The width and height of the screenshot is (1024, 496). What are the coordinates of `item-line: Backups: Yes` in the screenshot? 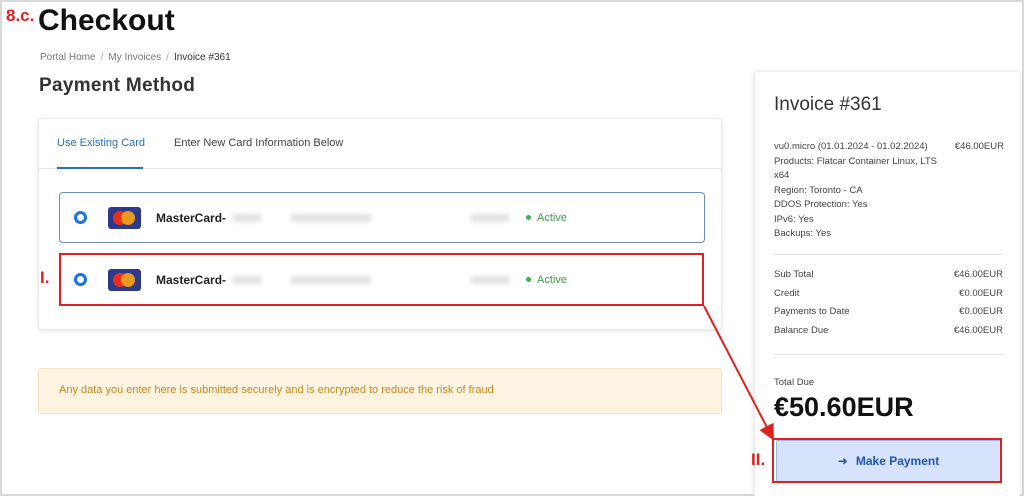 It's located at (803, 233).